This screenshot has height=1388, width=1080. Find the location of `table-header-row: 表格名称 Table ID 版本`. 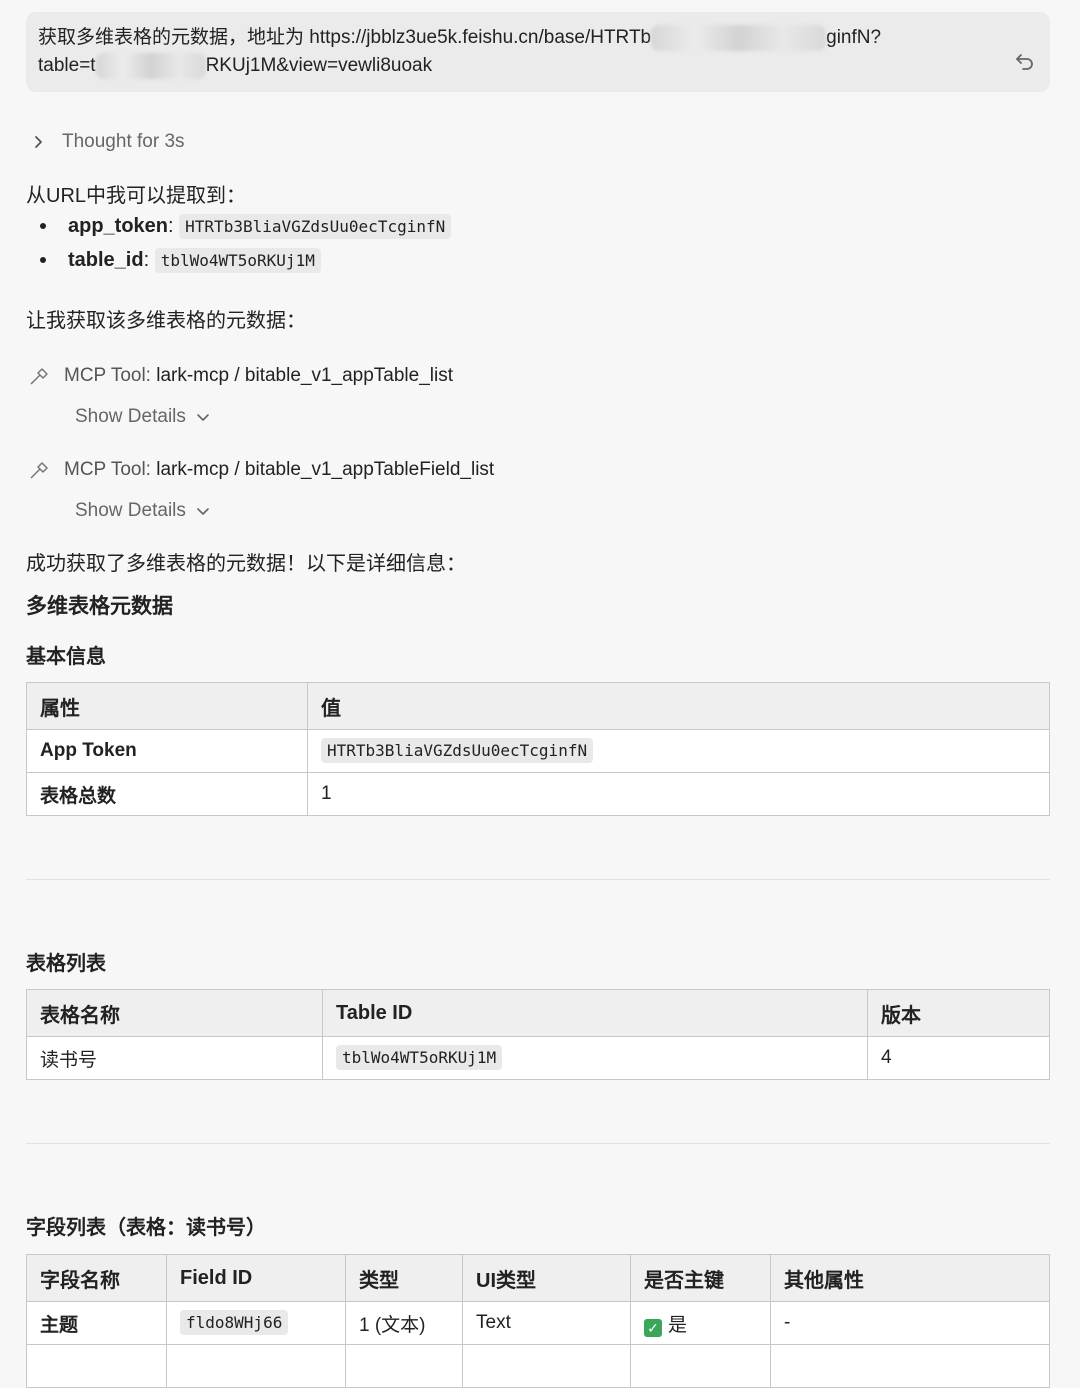

table-header-row: 表格名称 Table ID 版本 is located at coordinates (538, 1013).